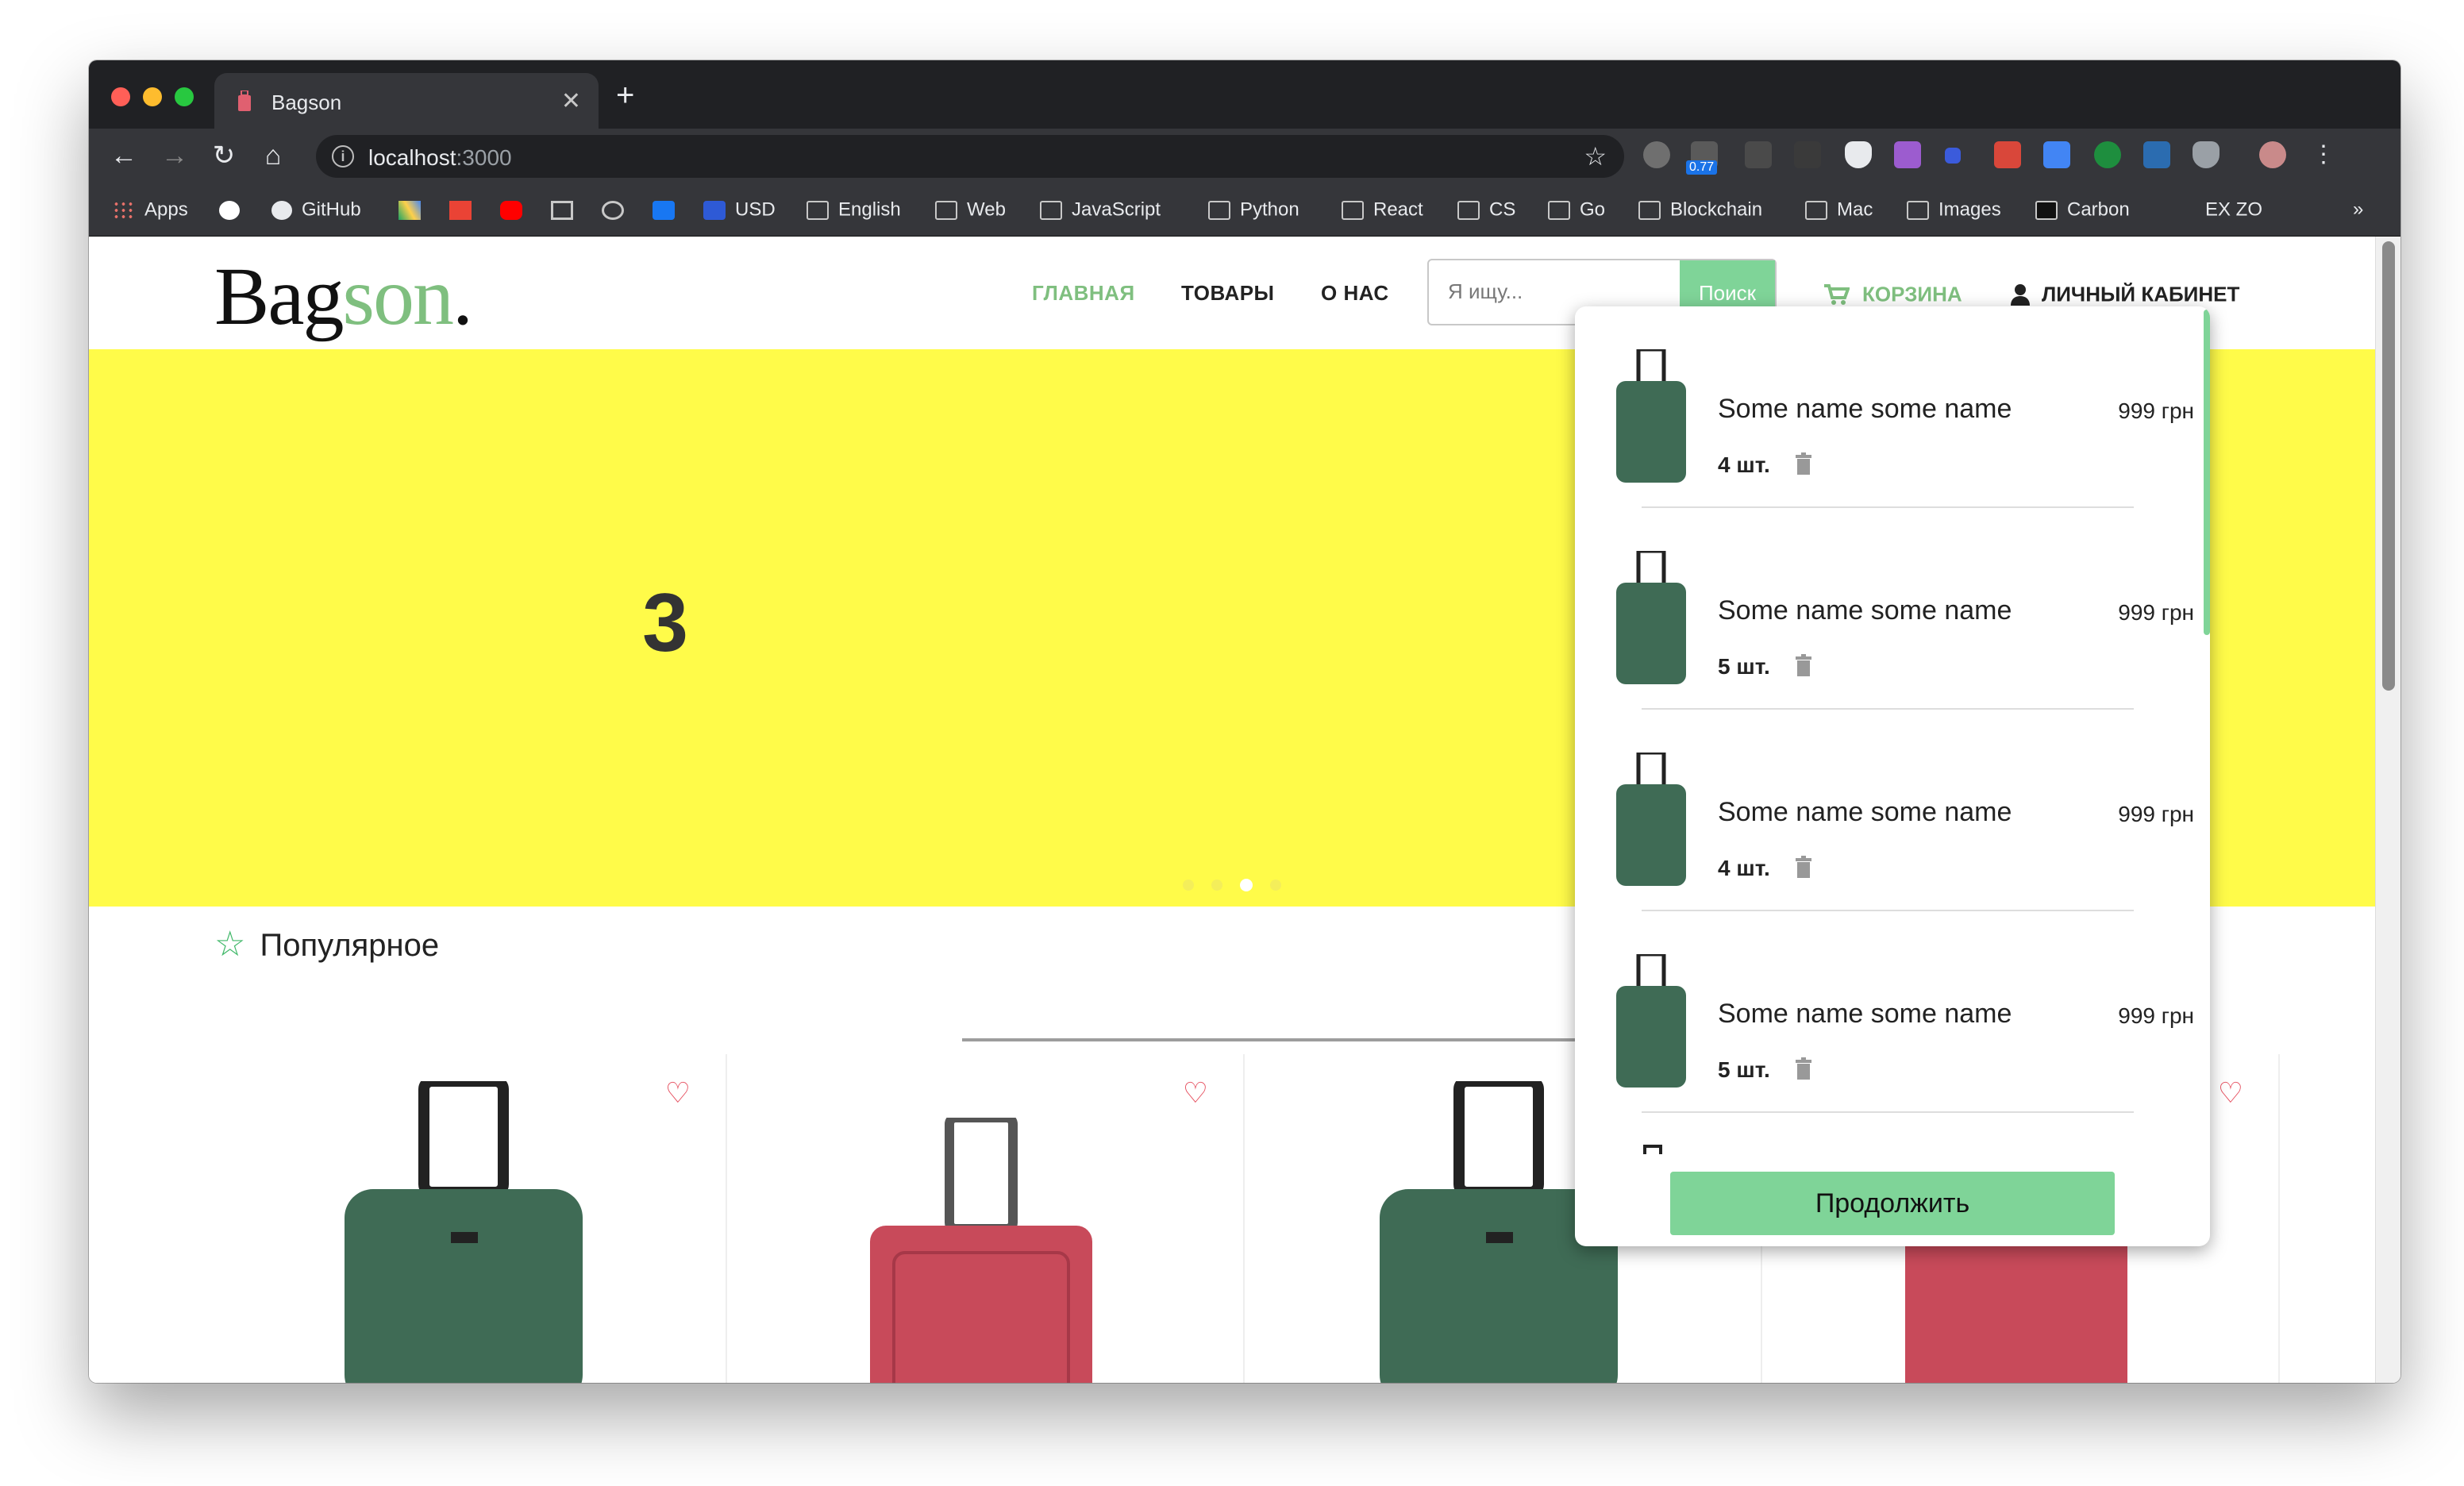 This screenshot has width=2464, height=1486. What do you see at coordinates (2020, 295) in the screenshot?
I see `user-icon` at bounding box center [2020, 295].